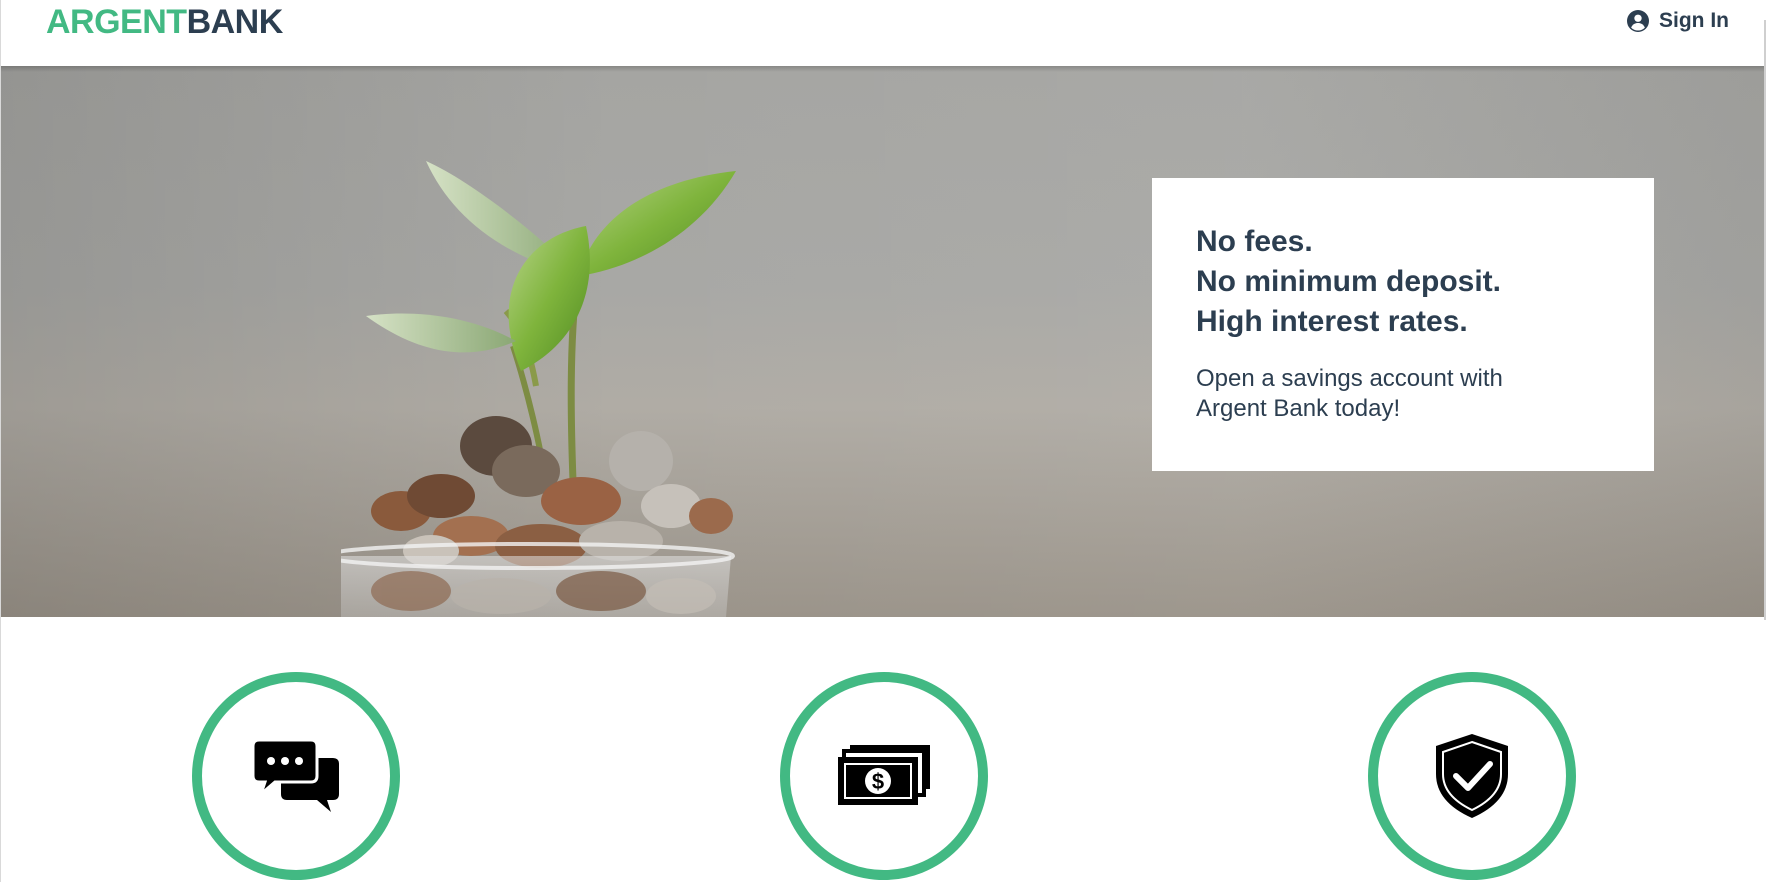  I want to click on sign-in-link: Sign In, so click(1678, 21).